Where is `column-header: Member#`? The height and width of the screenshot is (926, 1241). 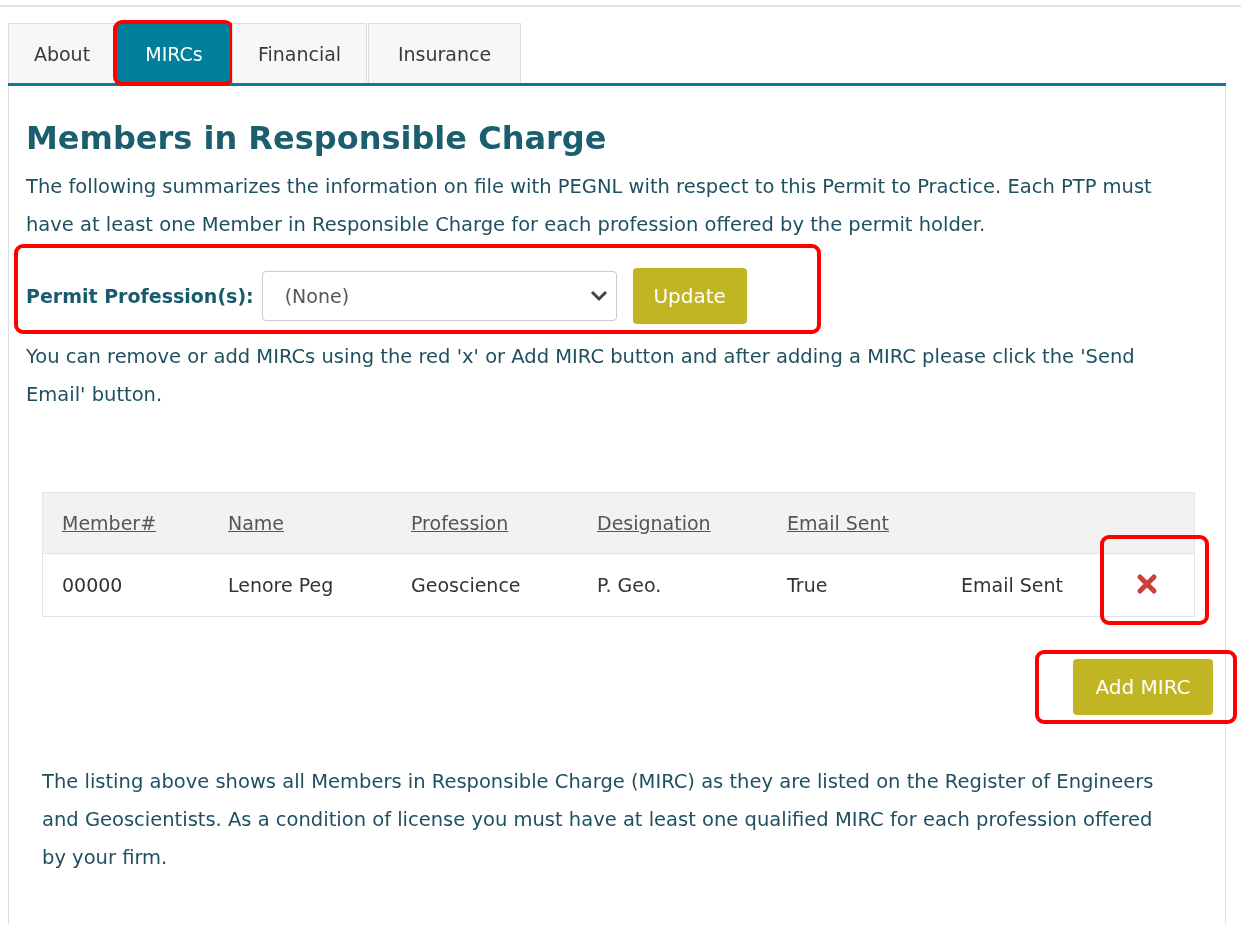
column-header: Member# is located at coordinates (145, 523).